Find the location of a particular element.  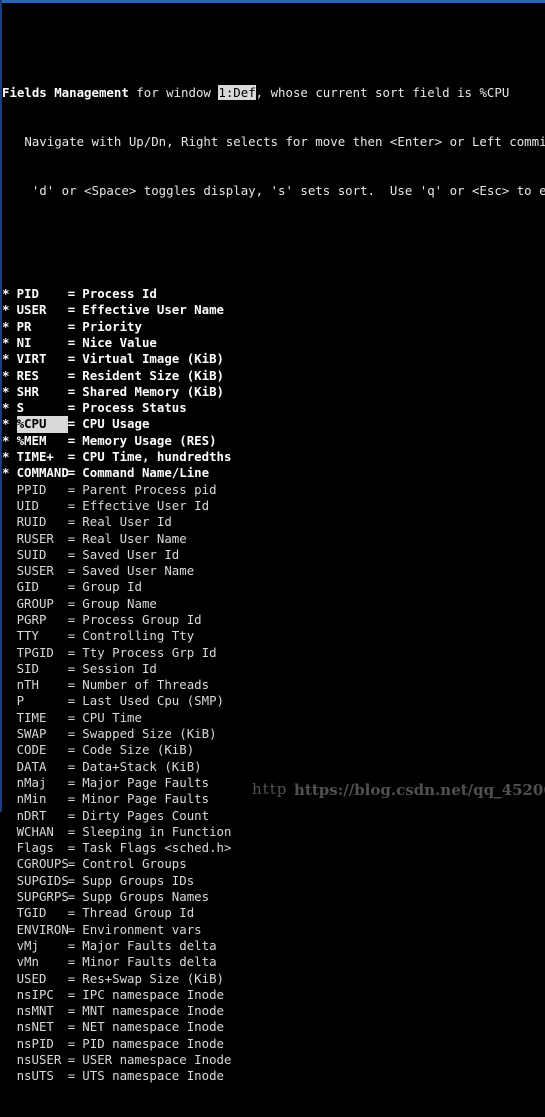

field-name: Flags is located at coordinates (42, 848).